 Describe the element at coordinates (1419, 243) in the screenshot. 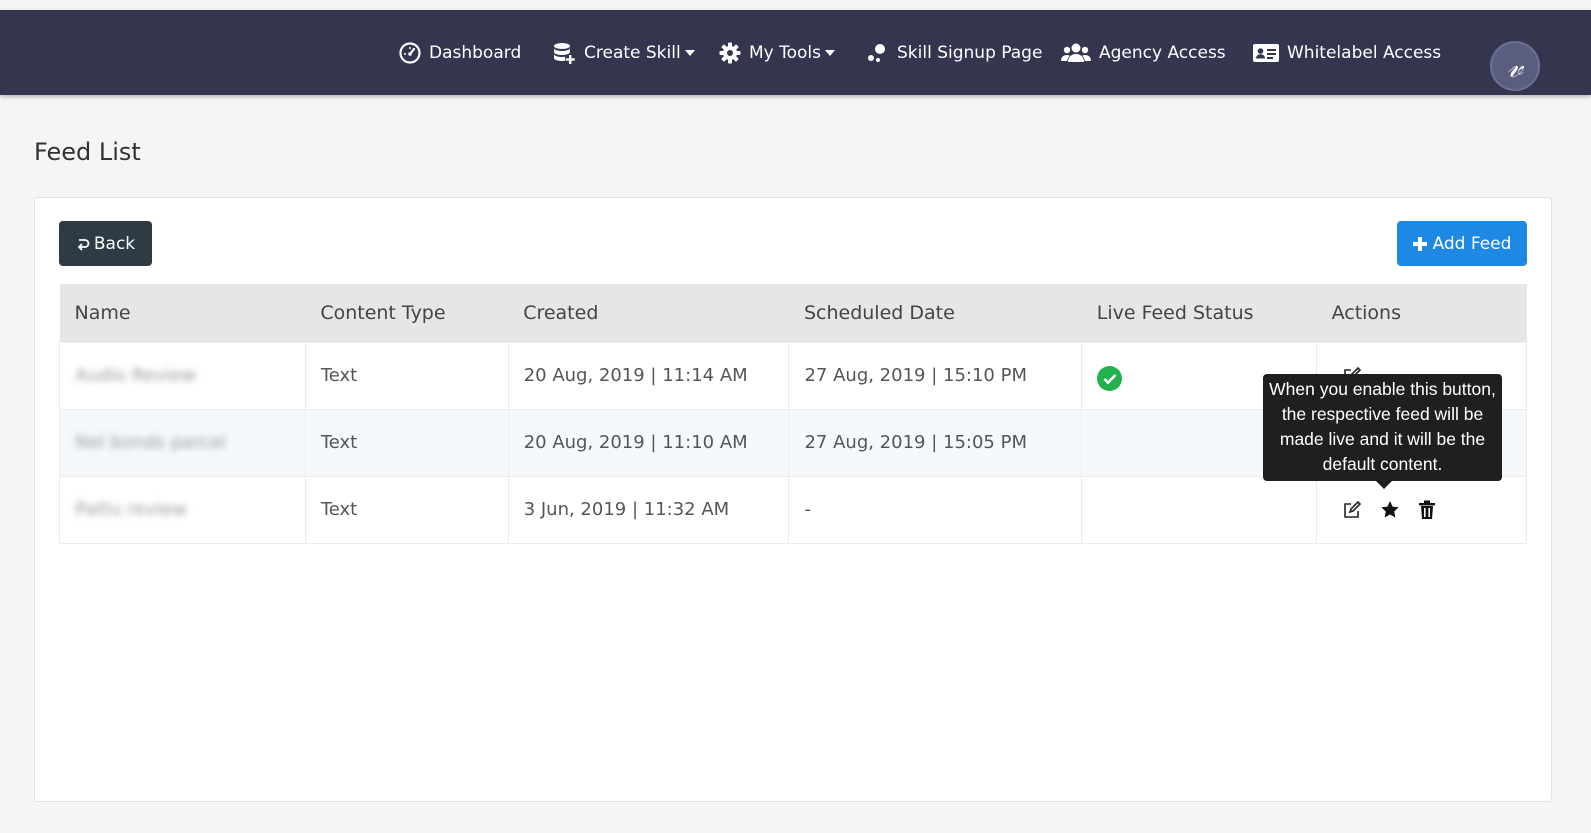

I see `plus-icon` at that location.